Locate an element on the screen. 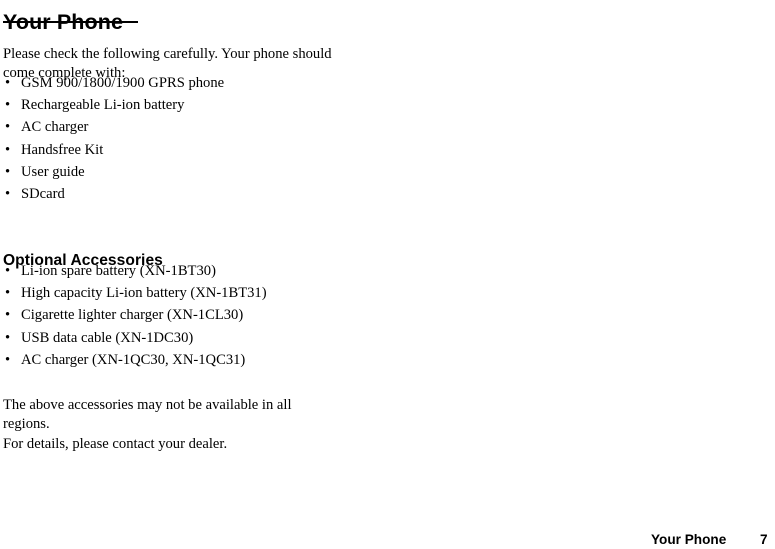 The height and width of the screenshot is (549, 775). list-item-label: AC charger (XN-1QC30, XN-1QC31) is located at coordinates (133, 359).